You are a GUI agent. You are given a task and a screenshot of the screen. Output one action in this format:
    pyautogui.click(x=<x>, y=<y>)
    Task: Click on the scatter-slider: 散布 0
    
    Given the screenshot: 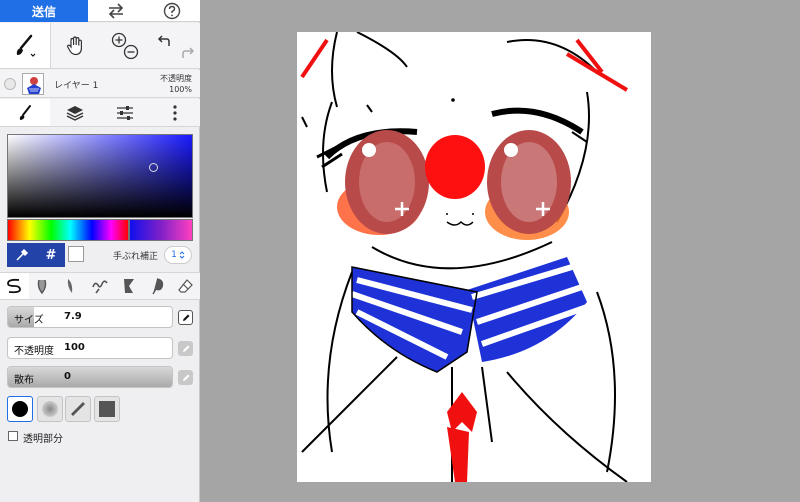 What is the action you would take?
    pyautogui.click(x=90, y=377)
    